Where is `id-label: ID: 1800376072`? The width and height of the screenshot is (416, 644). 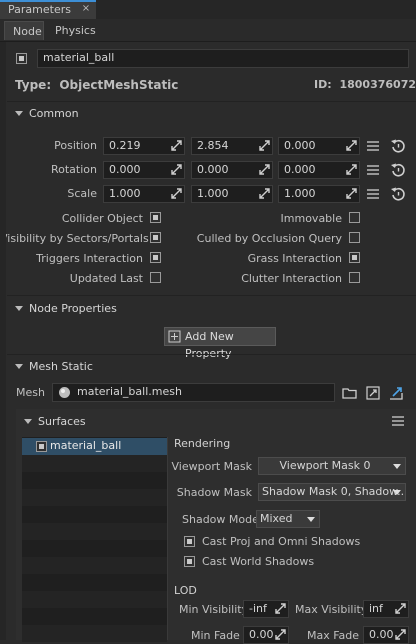
id-label: ID: 1800376072 is located at coordinates (365, 84).